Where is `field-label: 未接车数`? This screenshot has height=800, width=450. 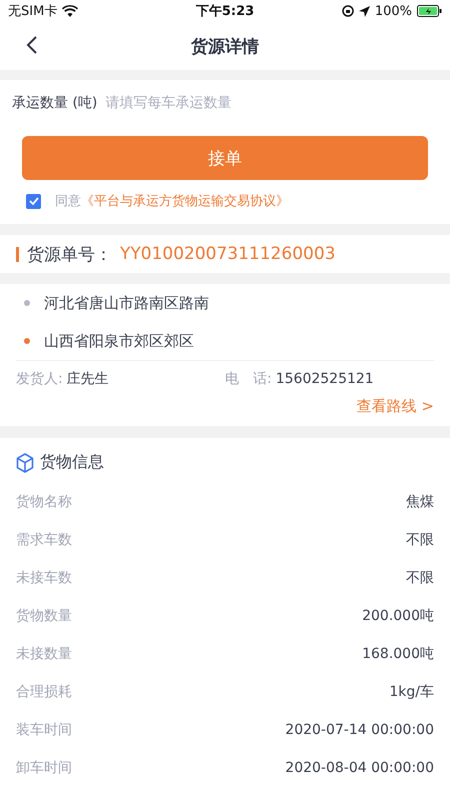
field-label: 未接车数 is located at coordinates (44, 578).